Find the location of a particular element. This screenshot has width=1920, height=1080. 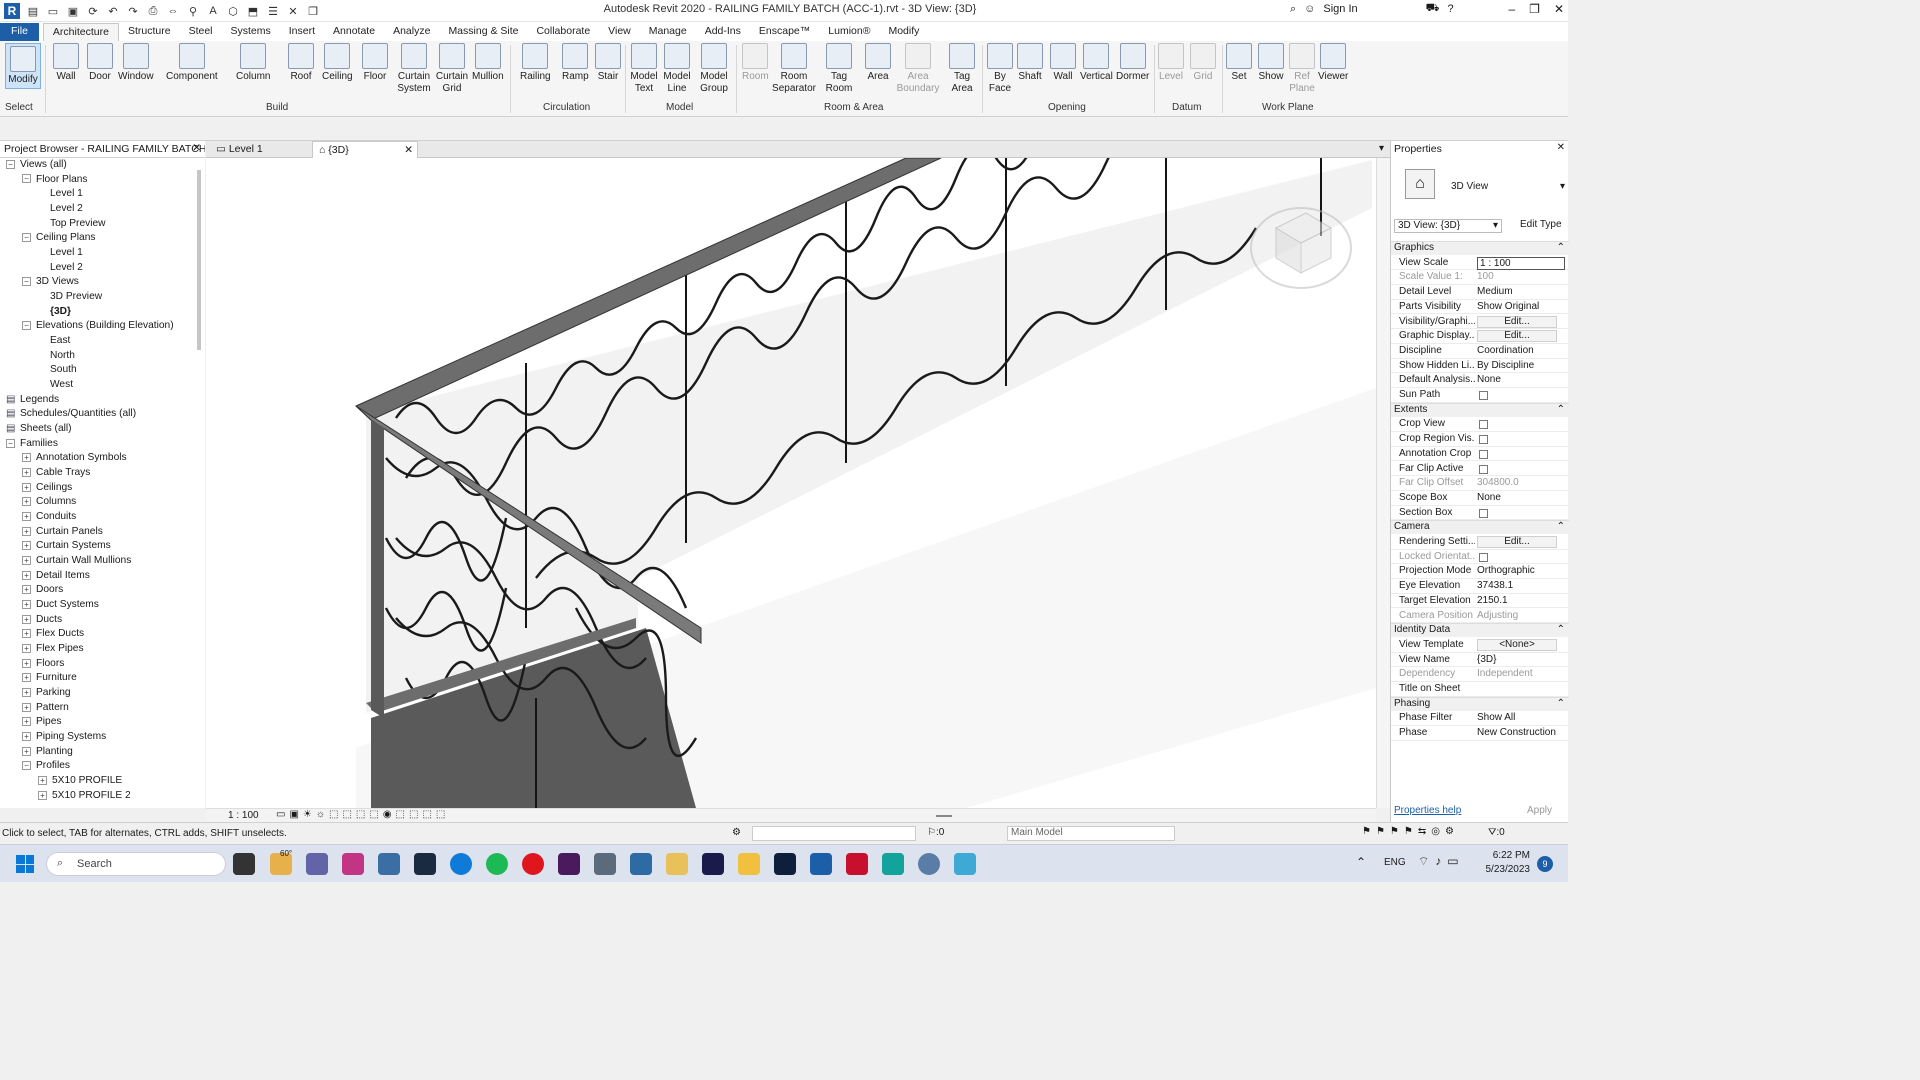

restore-icon: ❐ is located at coordinates (1534, 9).